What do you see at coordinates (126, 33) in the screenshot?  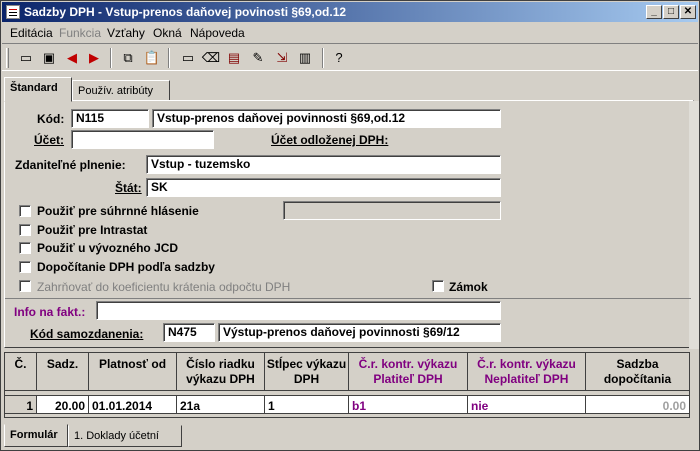 I see `menu-vztahy: Vzťahy` at bounding box center [126, 33].